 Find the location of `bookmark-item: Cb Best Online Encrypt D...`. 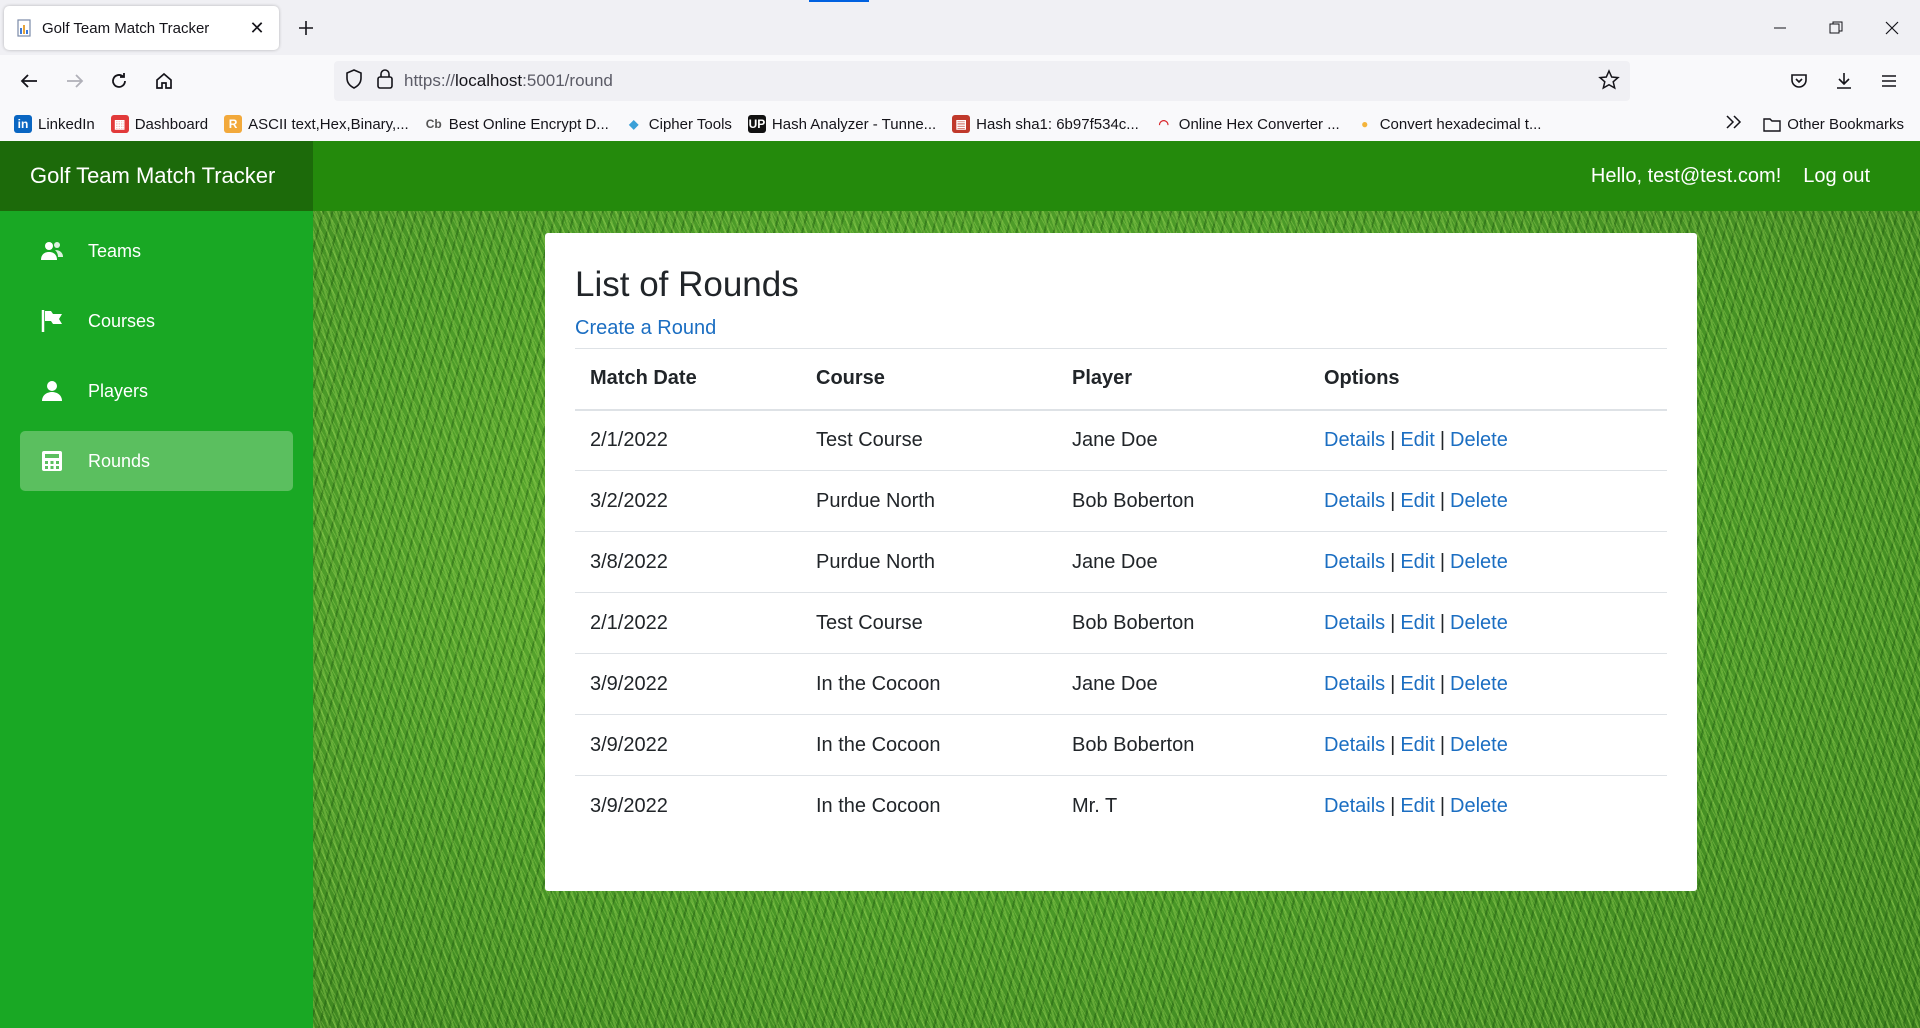

bookmark-item: Cb Best Online Encrypt D... is located at coordinates (517, 124).